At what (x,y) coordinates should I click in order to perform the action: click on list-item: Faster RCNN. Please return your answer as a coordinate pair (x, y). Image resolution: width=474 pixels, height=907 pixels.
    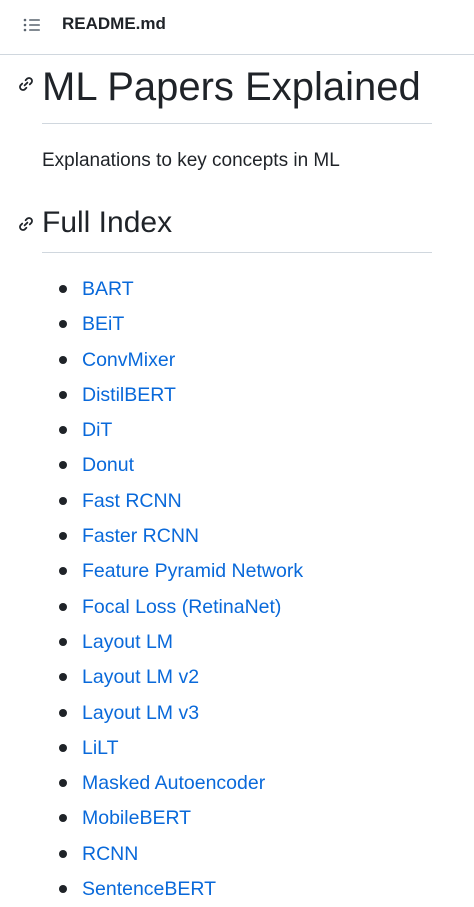
    Looking at the image, I should click on (237, 536).